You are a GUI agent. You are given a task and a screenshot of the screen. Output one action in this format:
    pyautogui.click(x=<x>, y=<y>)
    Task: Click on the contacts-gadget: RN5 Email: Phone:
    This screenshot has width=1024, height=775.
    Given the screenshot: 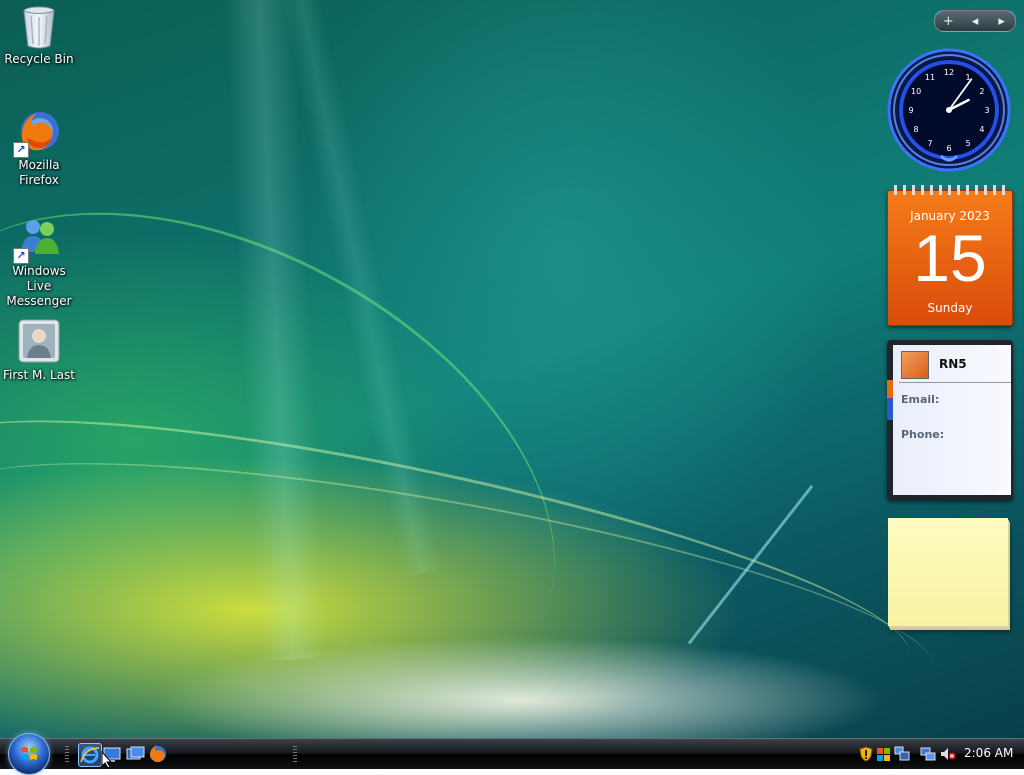 What is the action you would take?
    pyautogui.click(x=950, y=420)
    